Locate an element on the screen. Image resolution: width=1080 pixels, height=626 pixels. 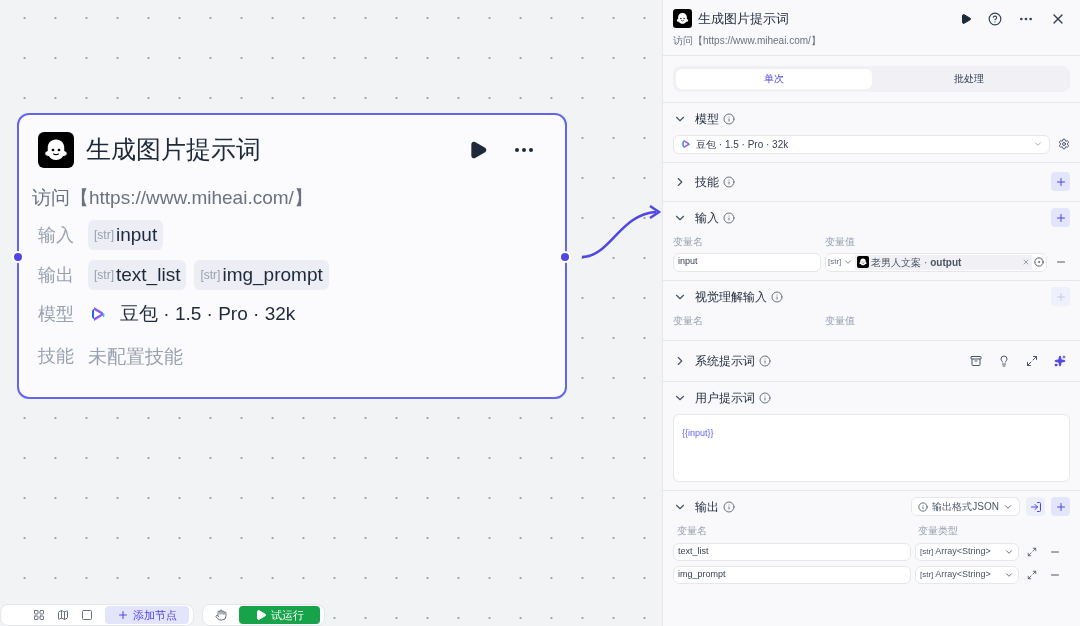
variable-name-field: img_prompt is located at coordinates (792, 574).